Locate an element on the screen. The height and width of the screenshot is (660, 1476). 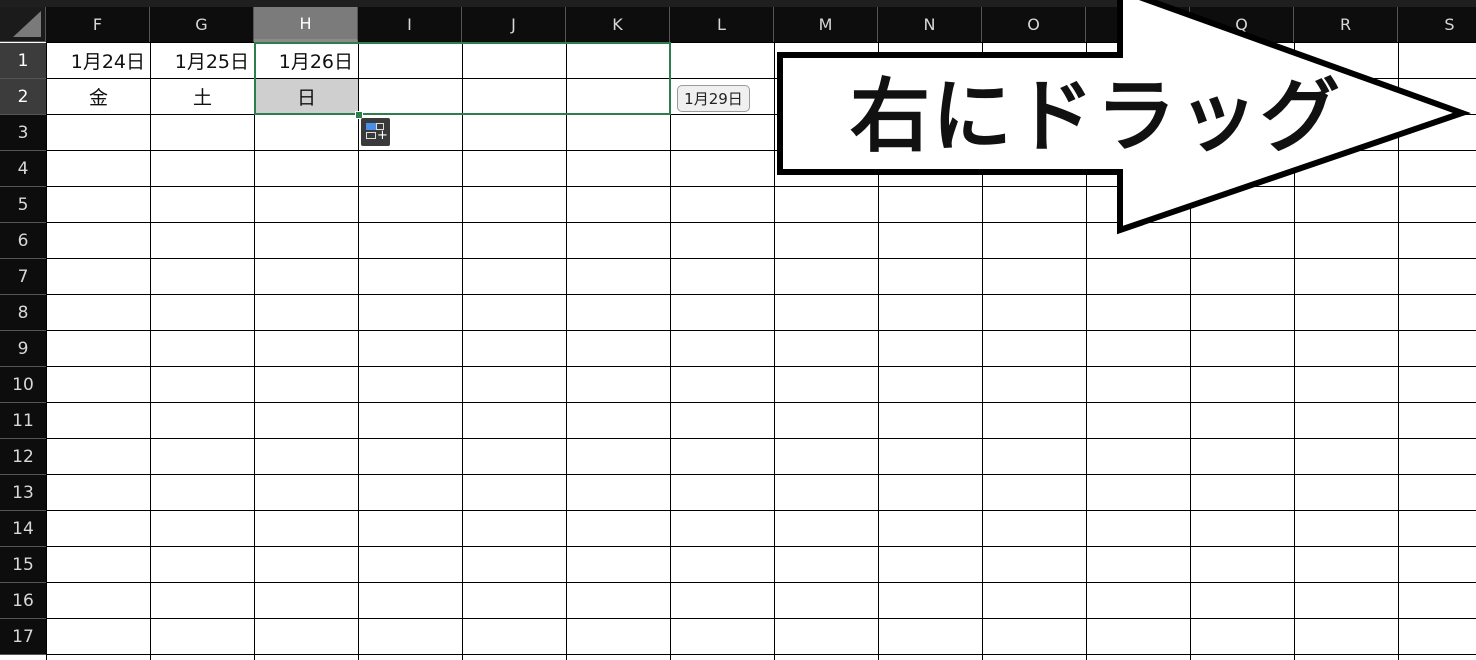
row-header-16: 16 is located at coordinates (23, 601).